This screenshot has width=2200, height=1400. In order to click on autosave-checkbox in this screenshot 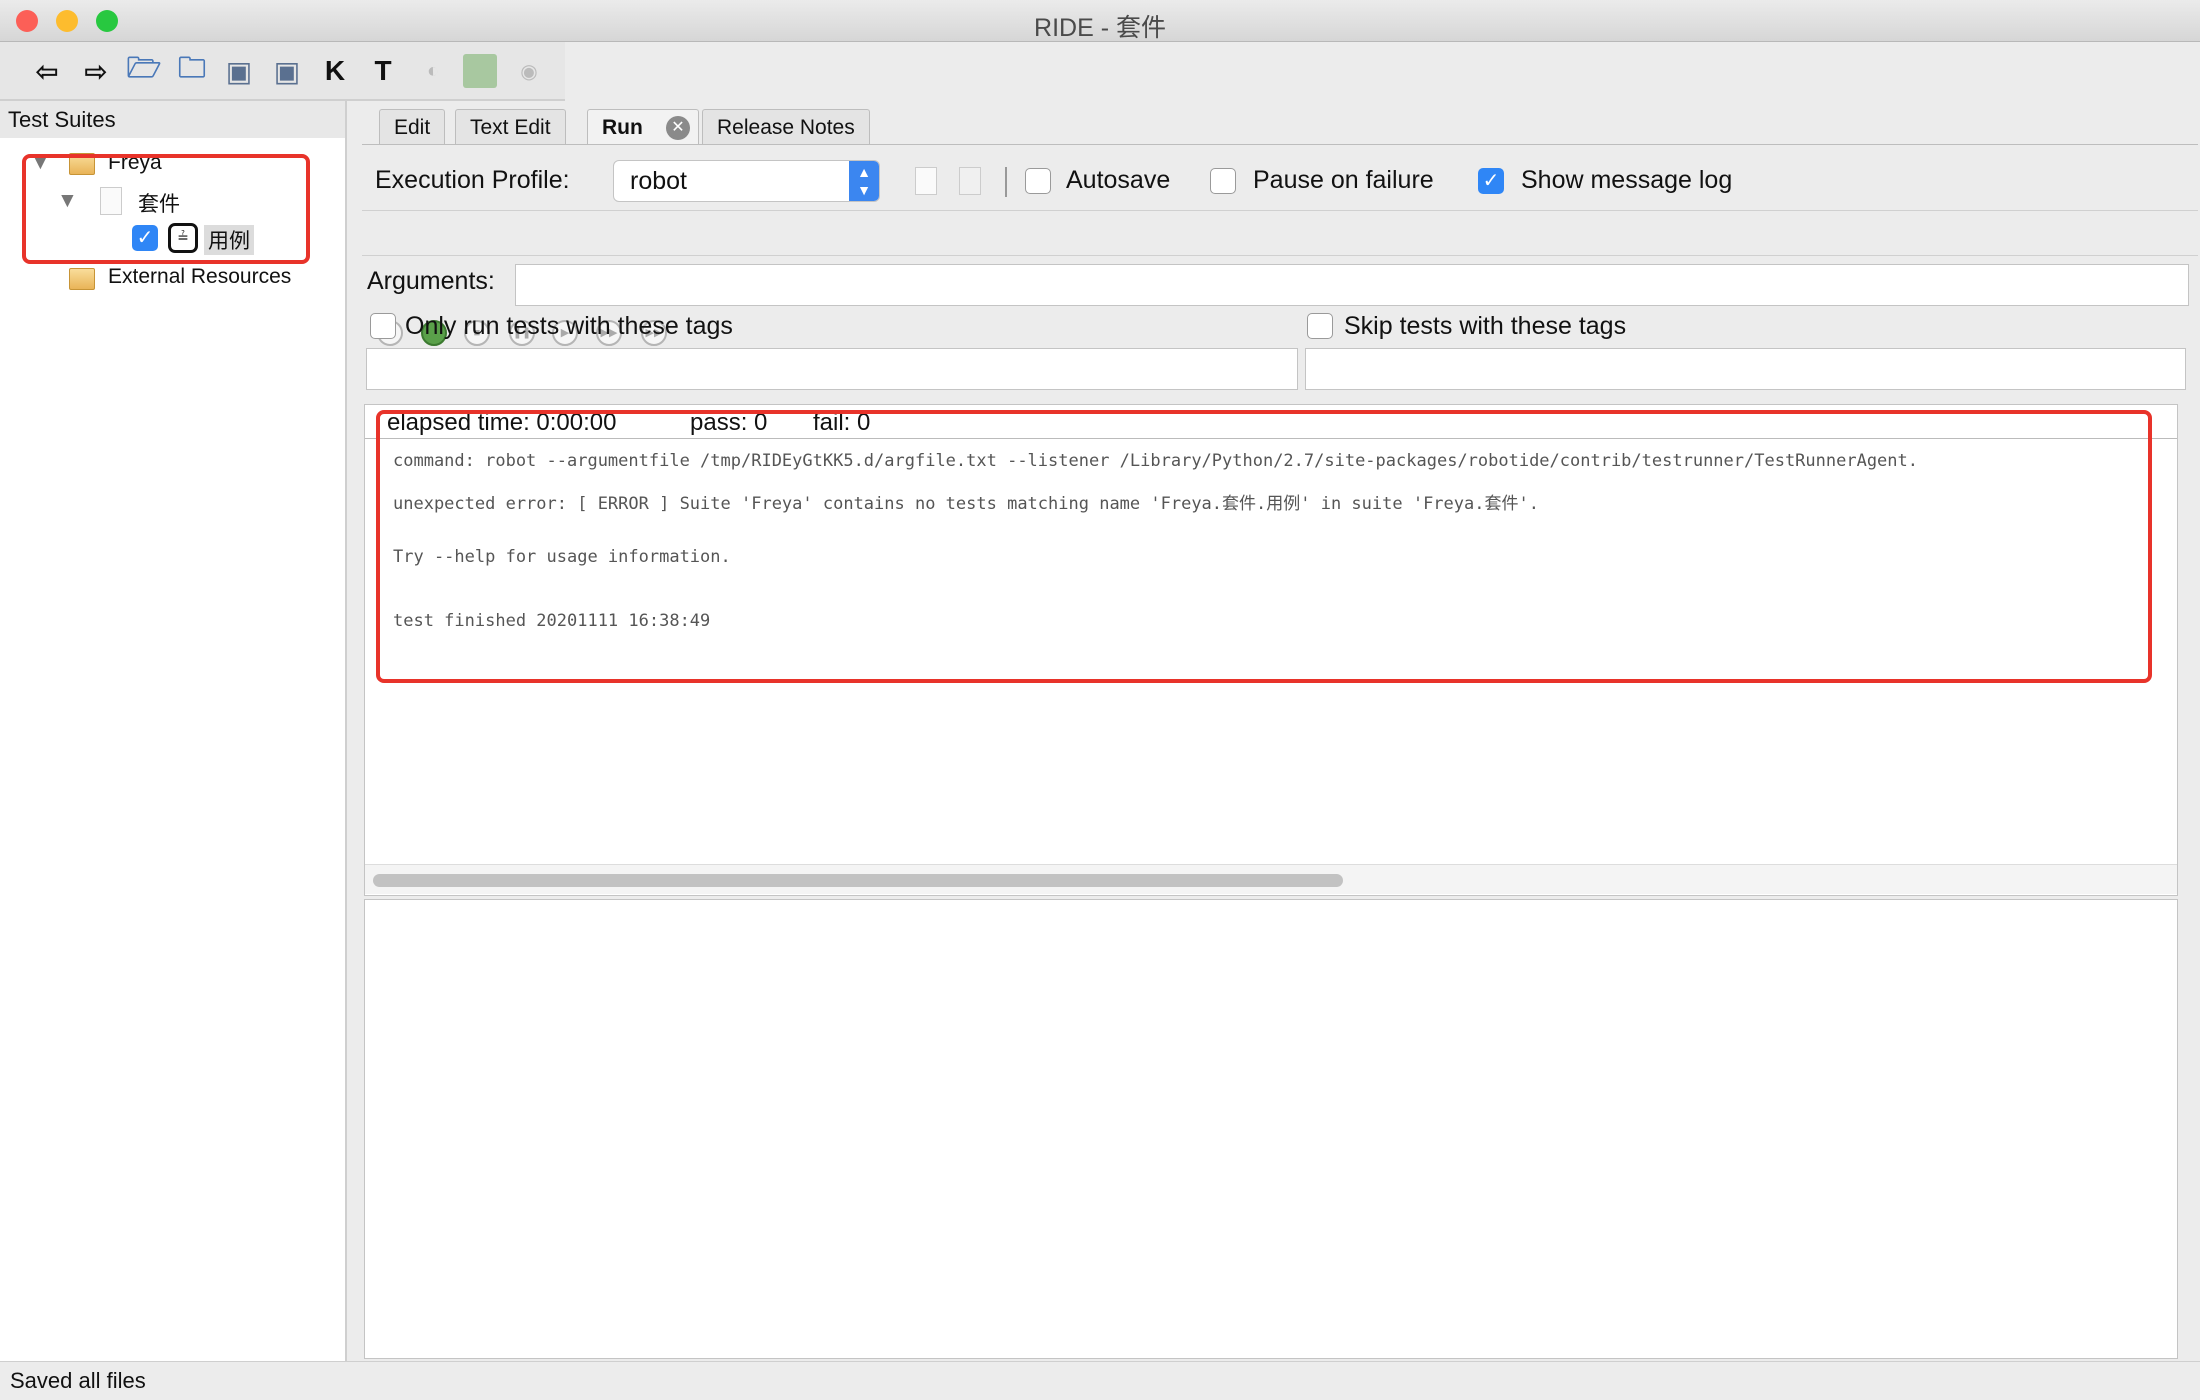, I will do `click(1038, 181)`.